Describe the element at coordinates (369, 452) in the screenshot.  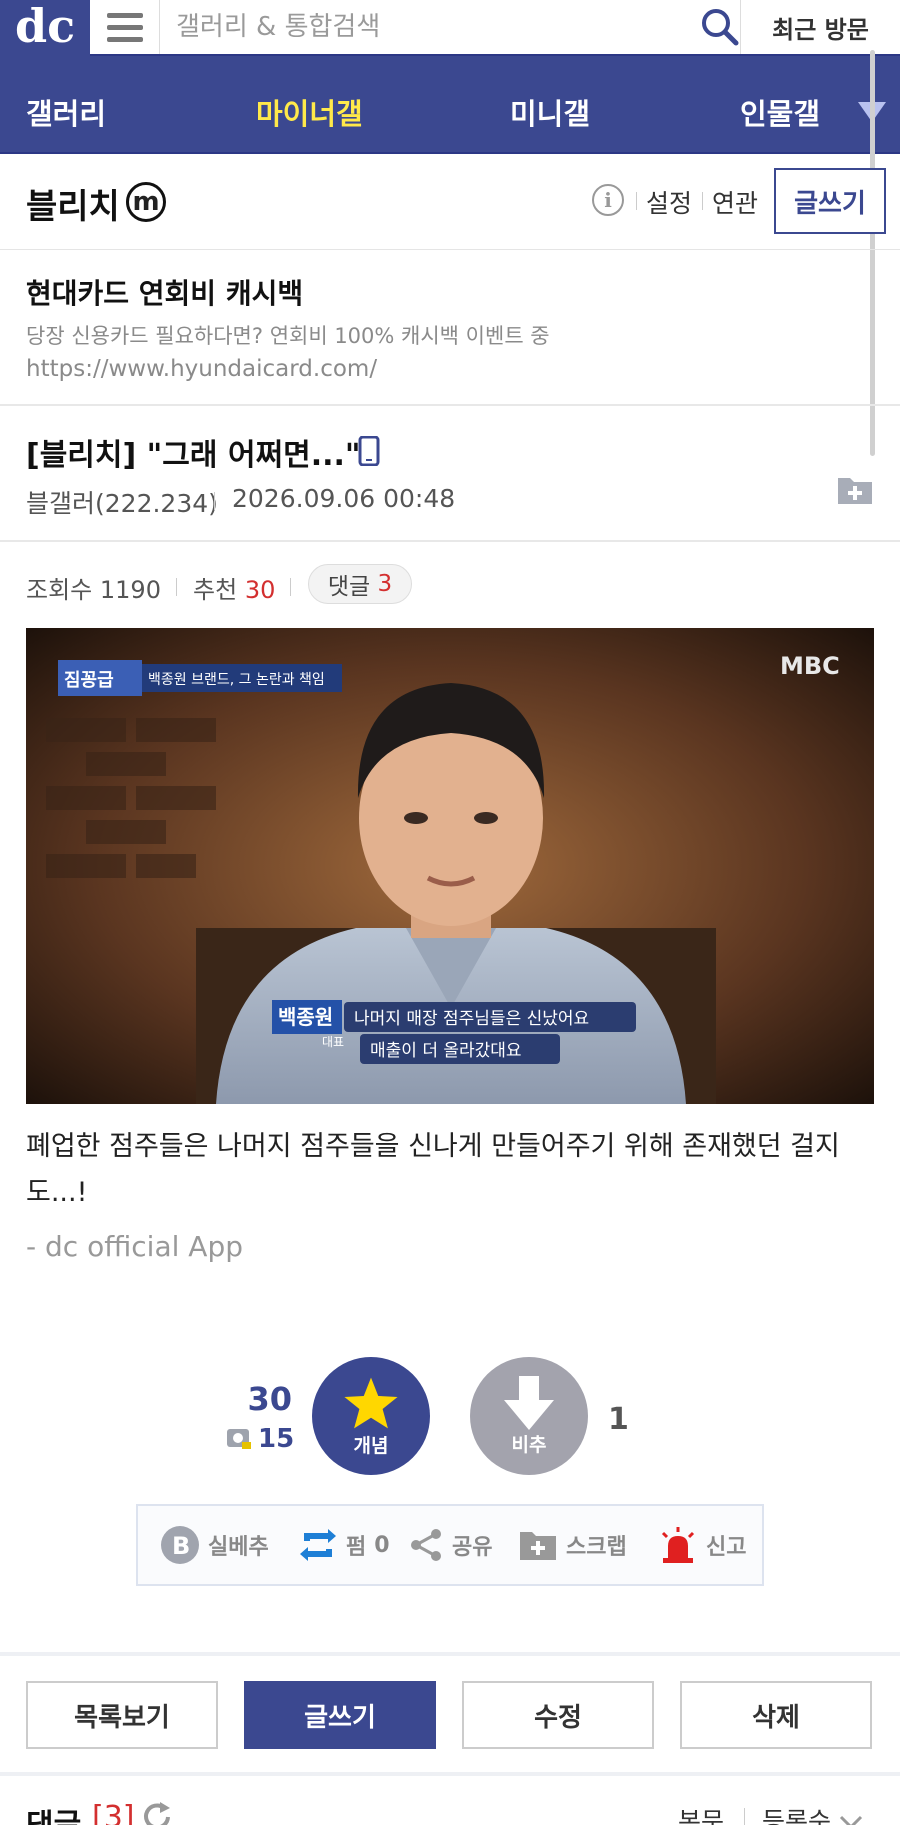
I see `mobile-icon` at that location.